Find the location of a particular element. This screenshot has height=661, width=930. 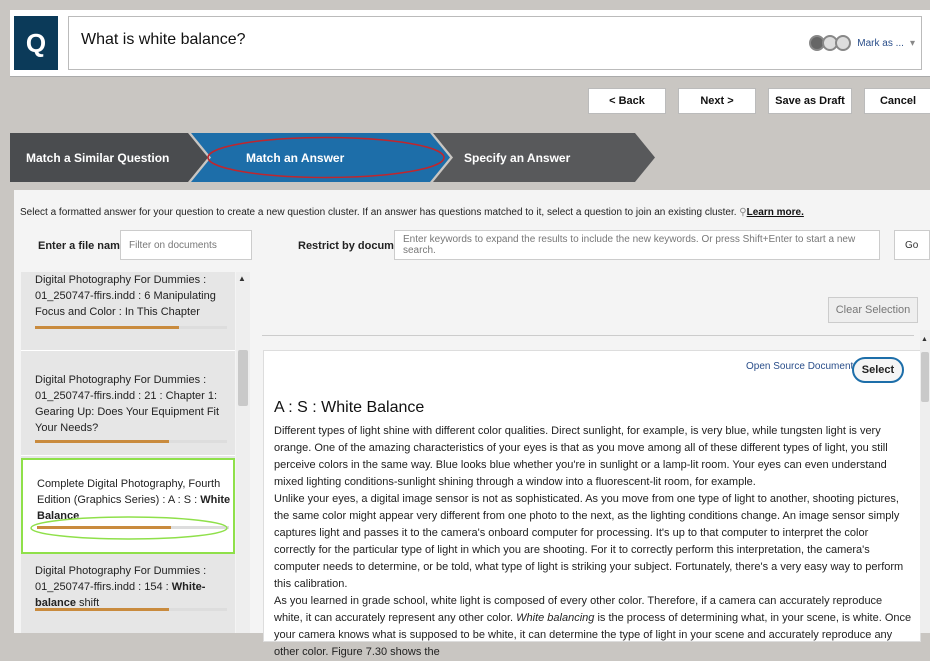

mark-as-menu: Mark as ... ▾ is located at coordinates (862, 43).